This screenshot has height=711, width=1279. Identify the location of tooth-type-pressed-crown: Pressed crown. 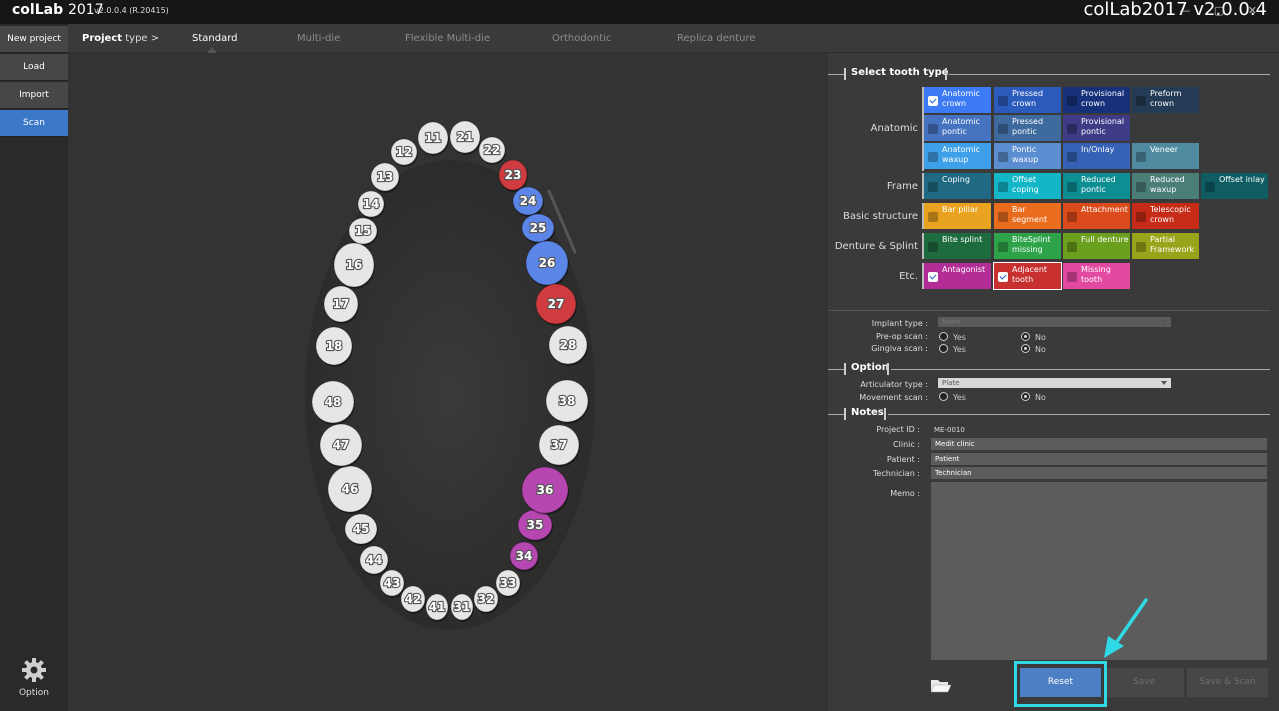
(1027, 100).